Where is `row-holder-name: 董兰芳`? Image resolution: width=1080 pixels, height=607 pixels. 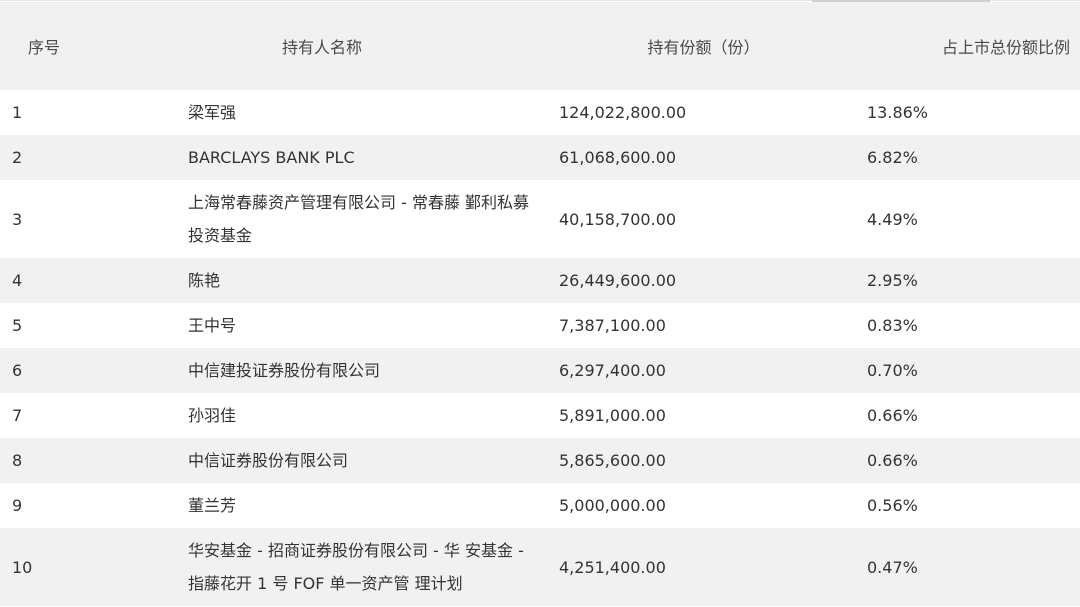 row-holder-name: 董兰芳 is located at coordinates (212, 505).